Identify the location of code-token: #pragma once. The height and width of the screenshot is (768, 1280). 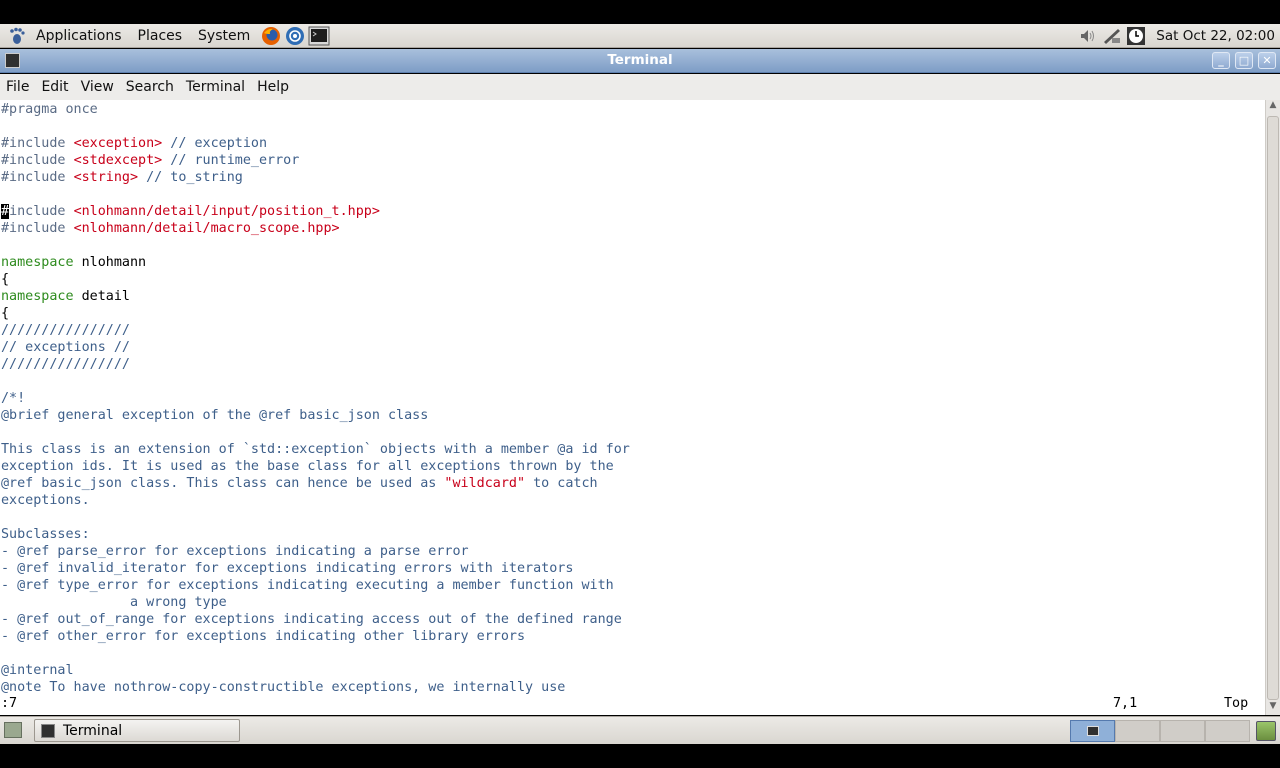
(49, 109).